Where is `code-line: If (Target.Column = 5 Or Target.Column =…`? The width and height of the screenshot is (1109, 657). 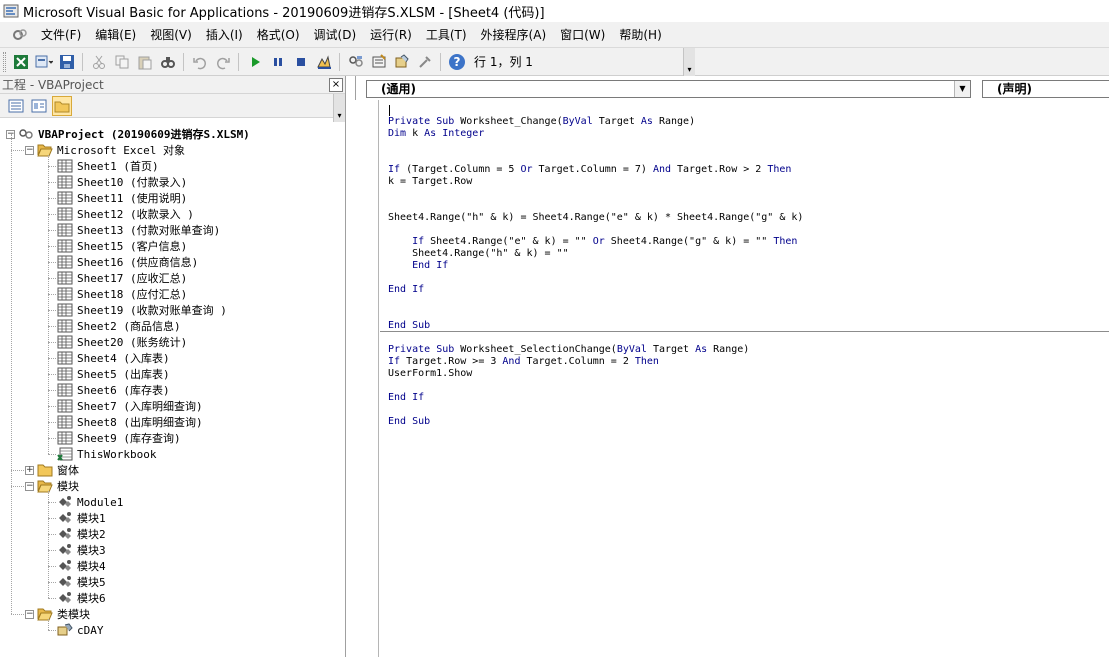
code-line: If (Target.Column = 5 Or Target.Column =… is located at coordinates (748, 170).